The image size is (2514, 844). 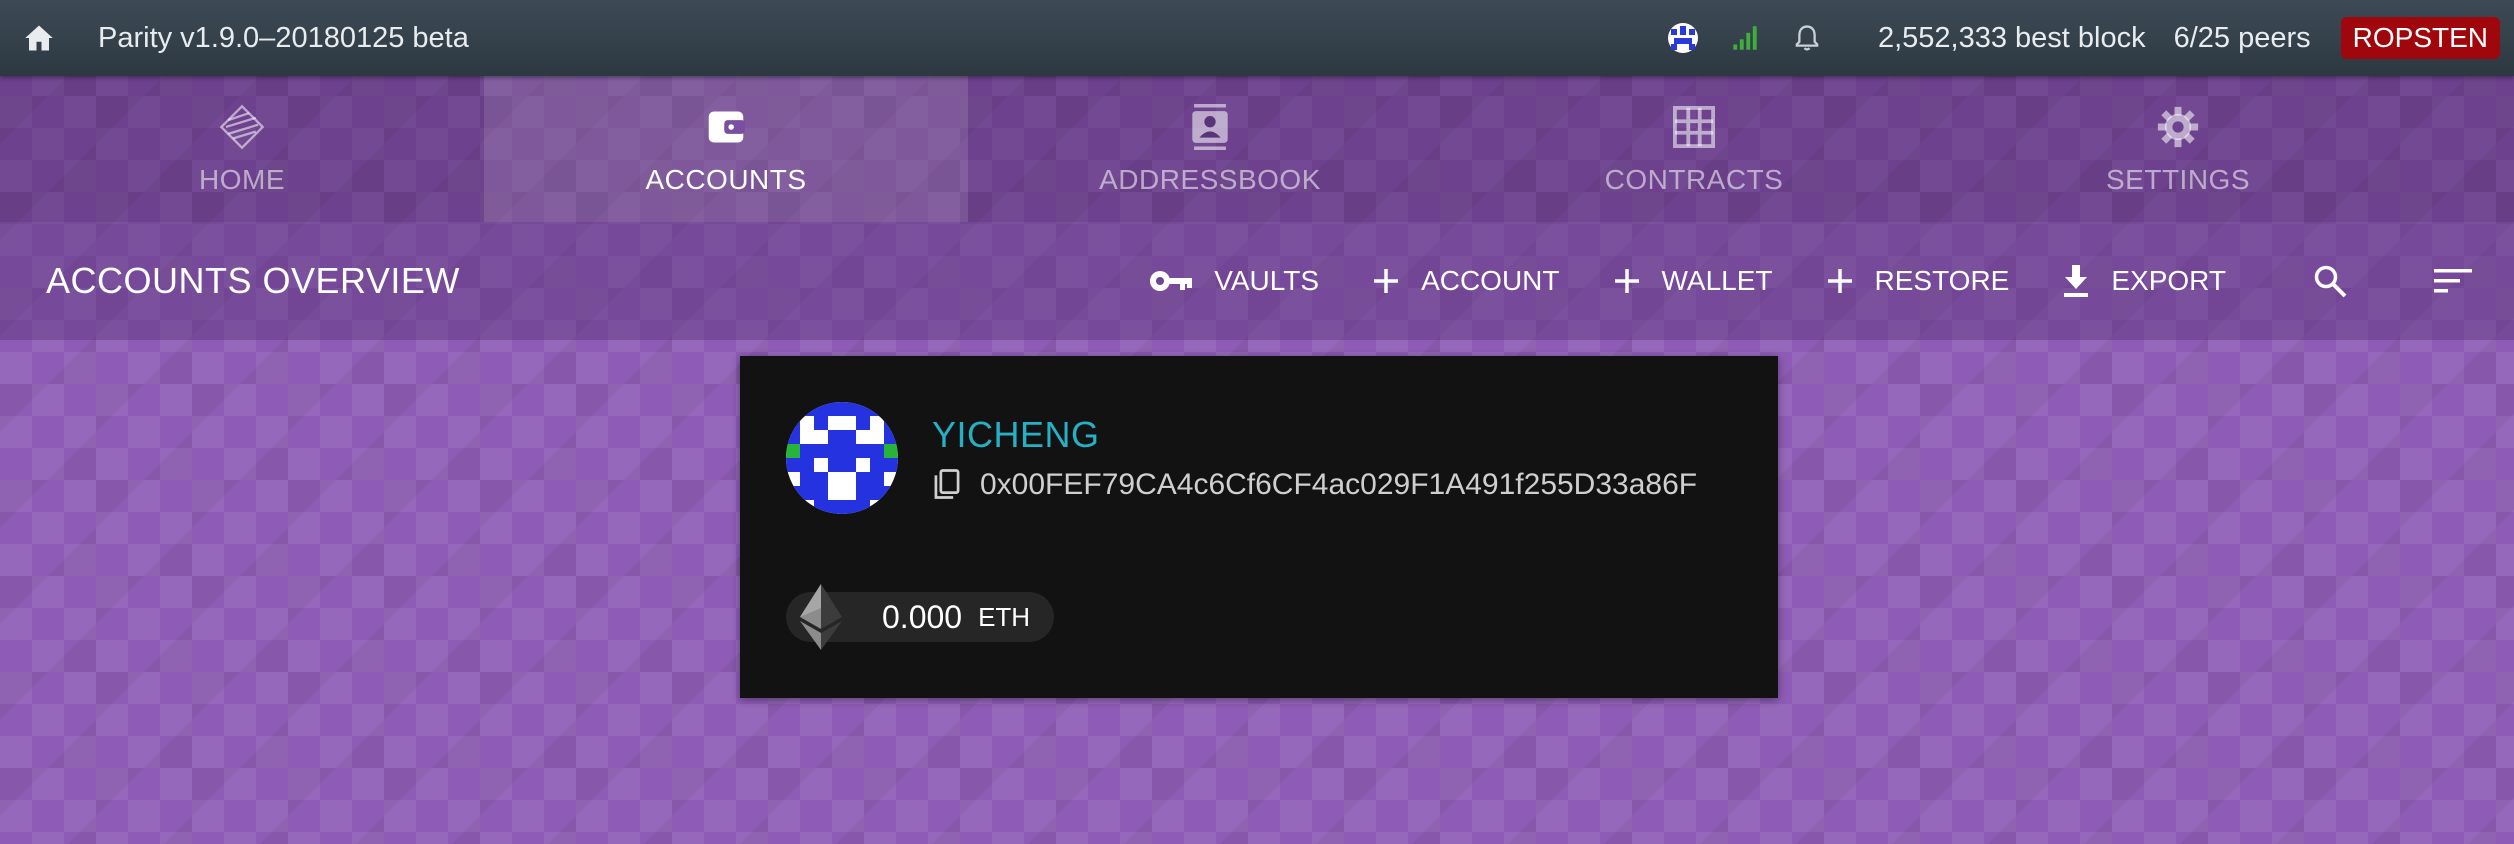 I want to click on signal-icon, so click(x=1745, y=38).